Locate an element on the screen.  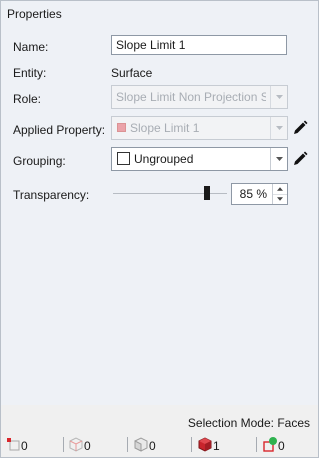
entity-value: Surface is located at coordinates (132, 73).